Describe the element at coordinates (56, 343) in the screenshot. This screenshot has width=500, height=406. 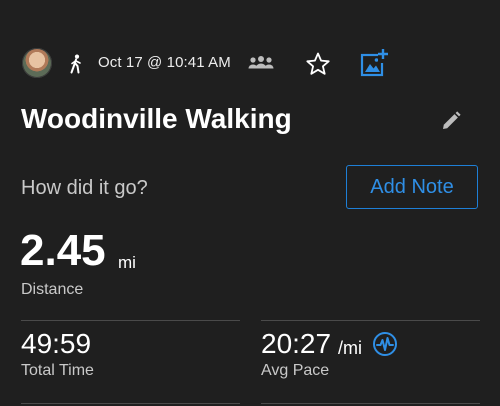
I see `total-time-value: 49:59` at that location.